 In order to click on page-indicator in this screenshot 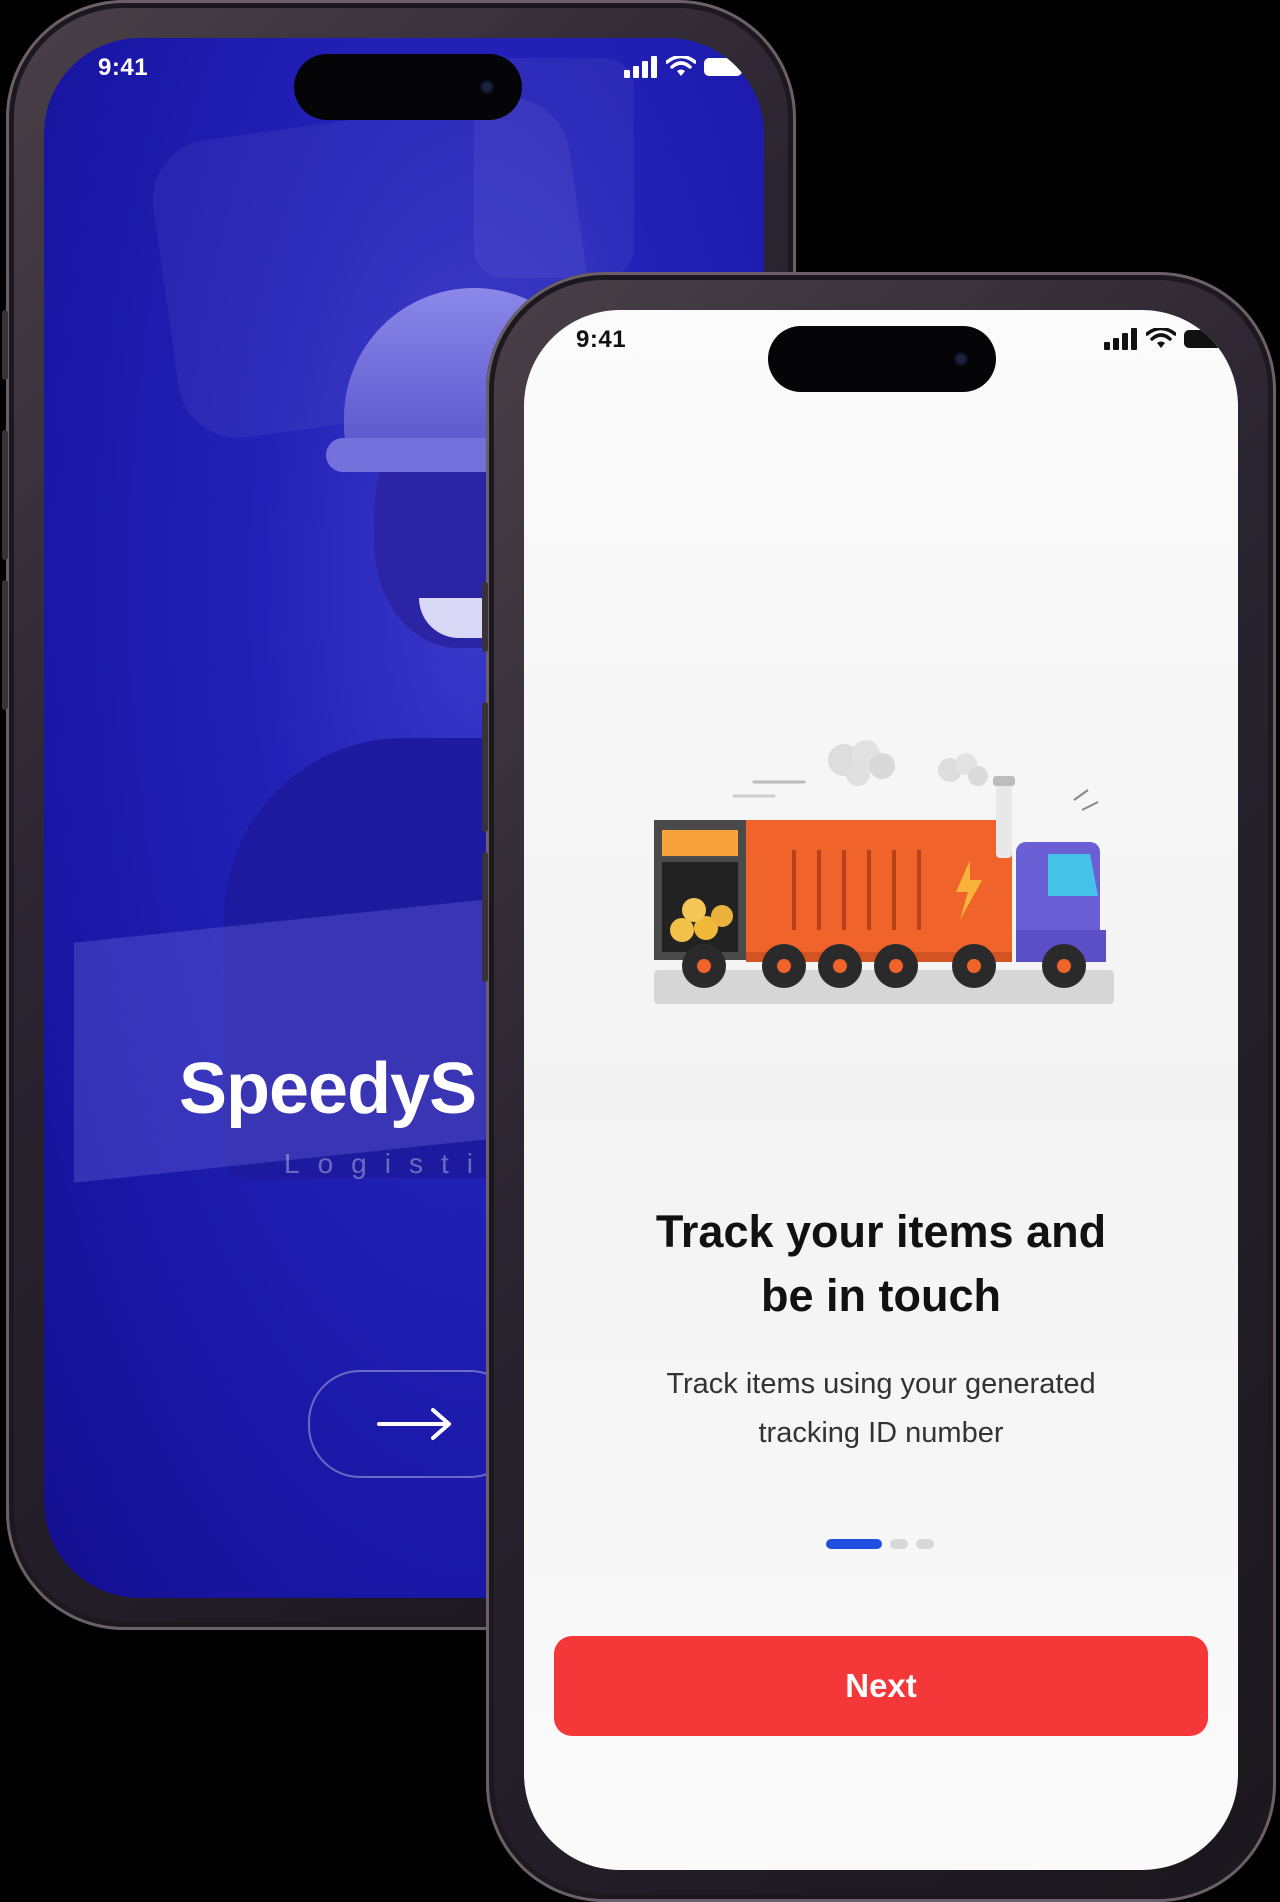, I will do `click(880, 1544)`.